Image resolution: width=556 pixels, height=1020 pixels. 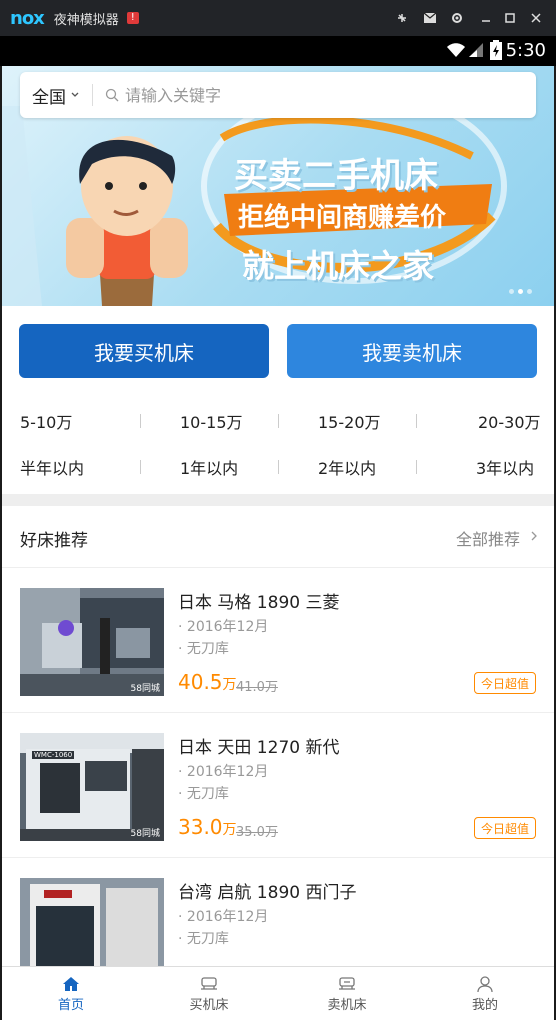 What do you see at coordinates (534, 536) in the screenshot?
I see `chevron-right-icon` at bounding box center [534, 536].